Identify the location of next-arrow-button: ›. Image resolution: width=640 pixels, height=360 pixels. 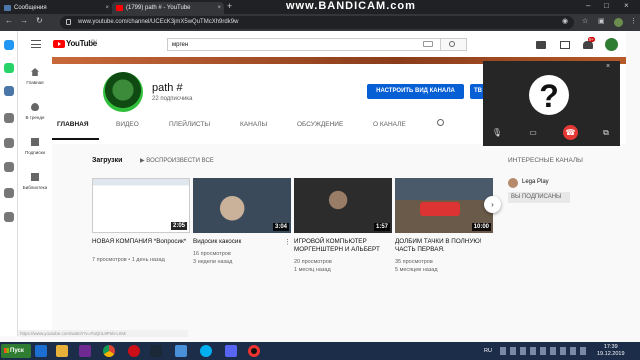
(492, 204).